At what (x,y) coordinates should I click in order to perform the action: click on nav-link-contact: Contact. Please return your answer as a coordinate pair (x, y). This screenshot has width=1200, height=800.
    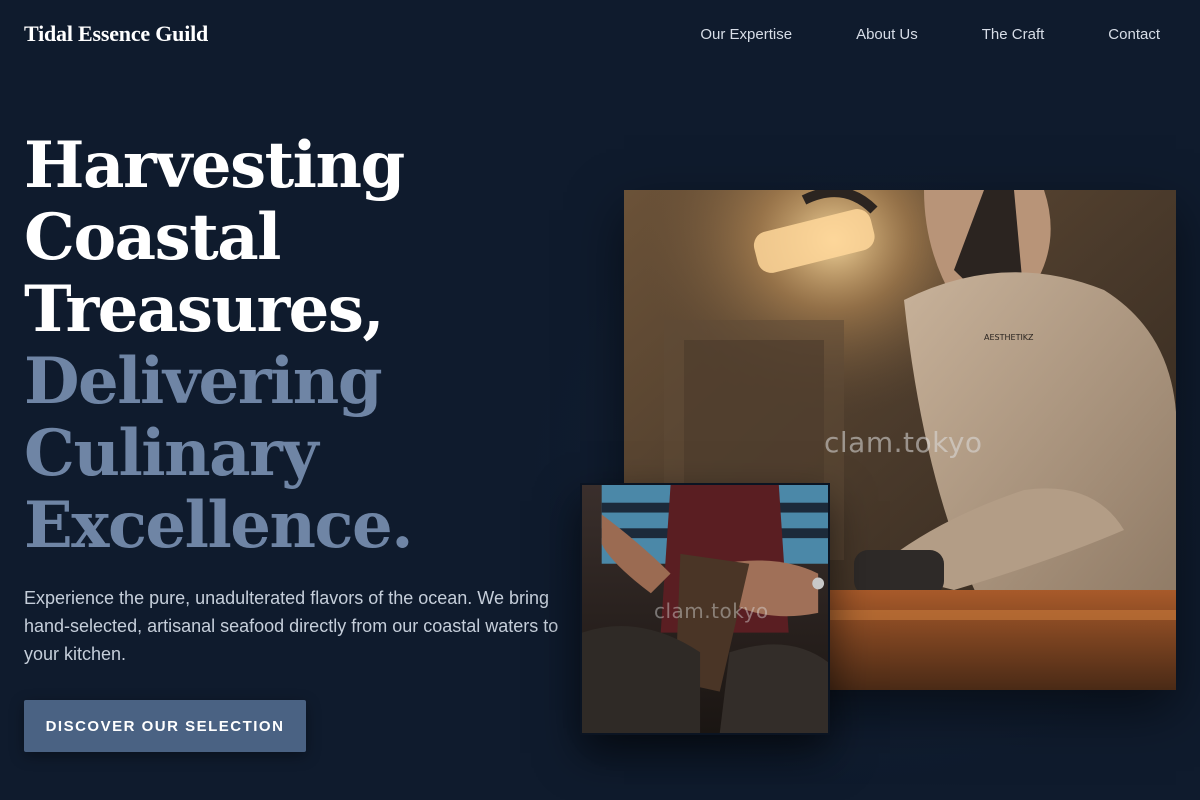
    Looking at the image, I should click on (1134, 34).